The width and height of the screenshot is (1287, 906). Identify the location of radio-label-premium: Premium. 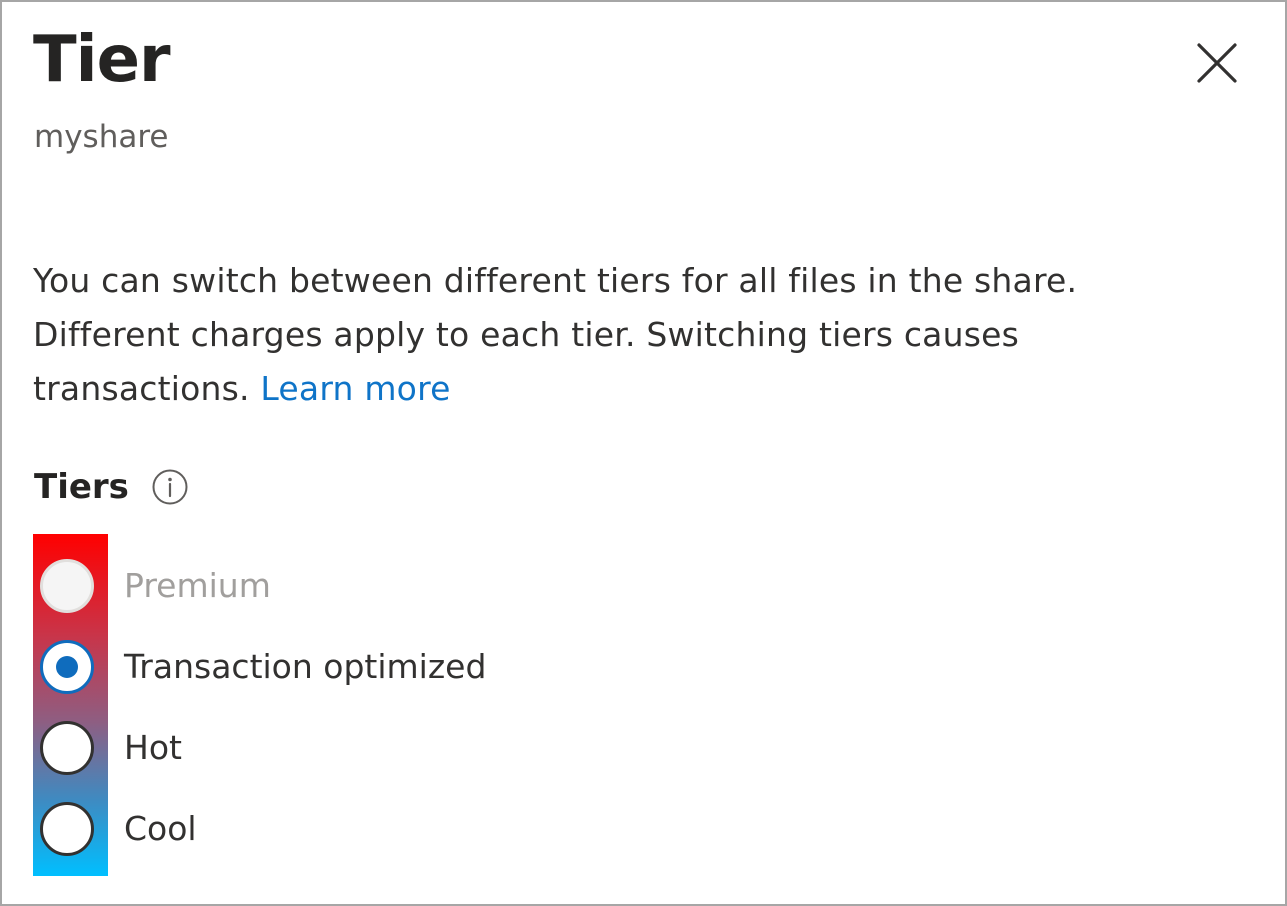
(197, 585).